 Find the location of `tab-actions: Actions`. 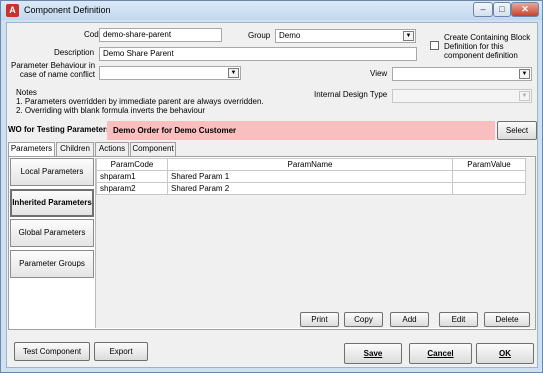

tab-actions: Actions is located at coordinates (112, 149).